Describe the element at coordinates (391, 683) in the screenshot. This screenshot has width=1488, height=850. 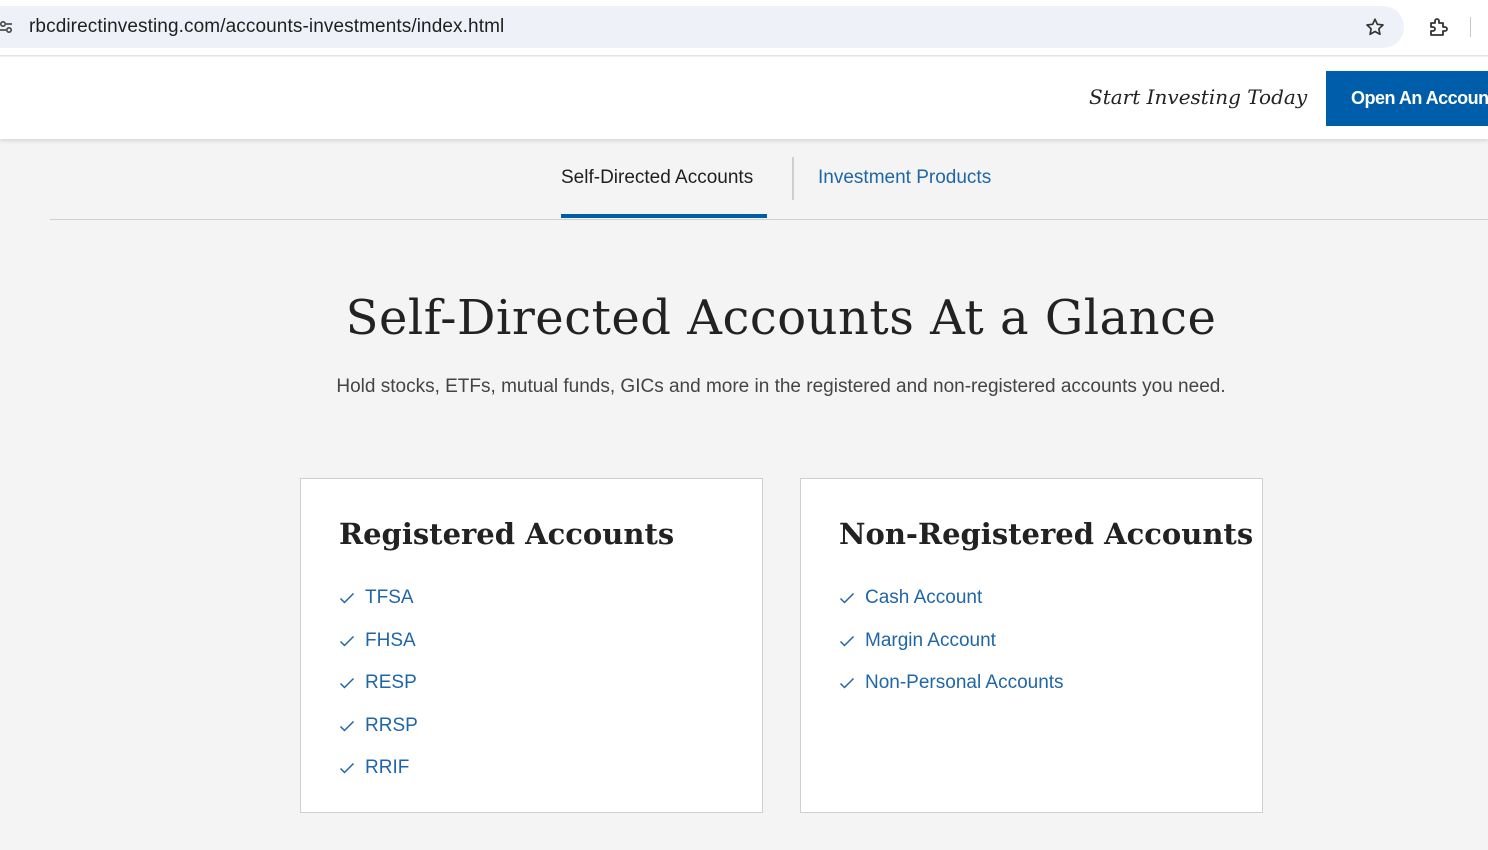
I see `account-link-label: RESP` at that location.